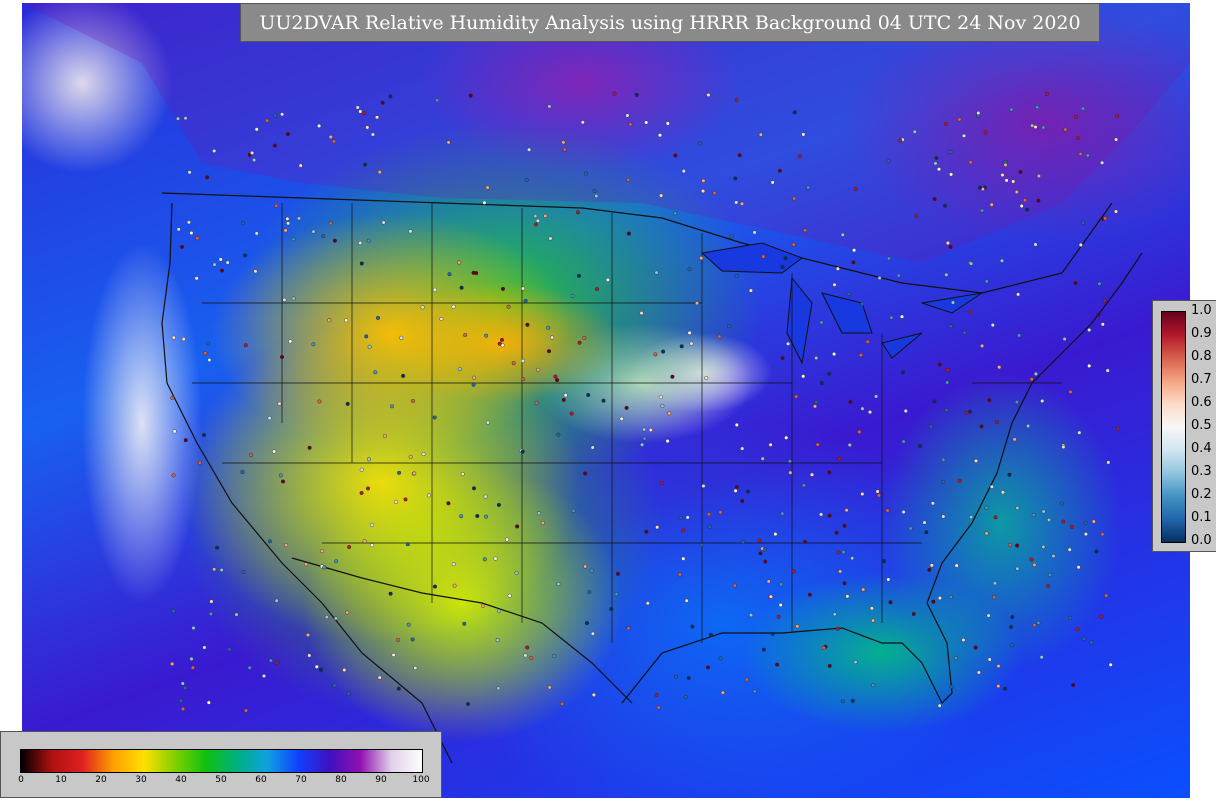 The width and height of the screenshot is (1216, 800). Describe the element at coordinates (21, 780) in the screenshot. I see `rh-tick-label: 0` at that location.